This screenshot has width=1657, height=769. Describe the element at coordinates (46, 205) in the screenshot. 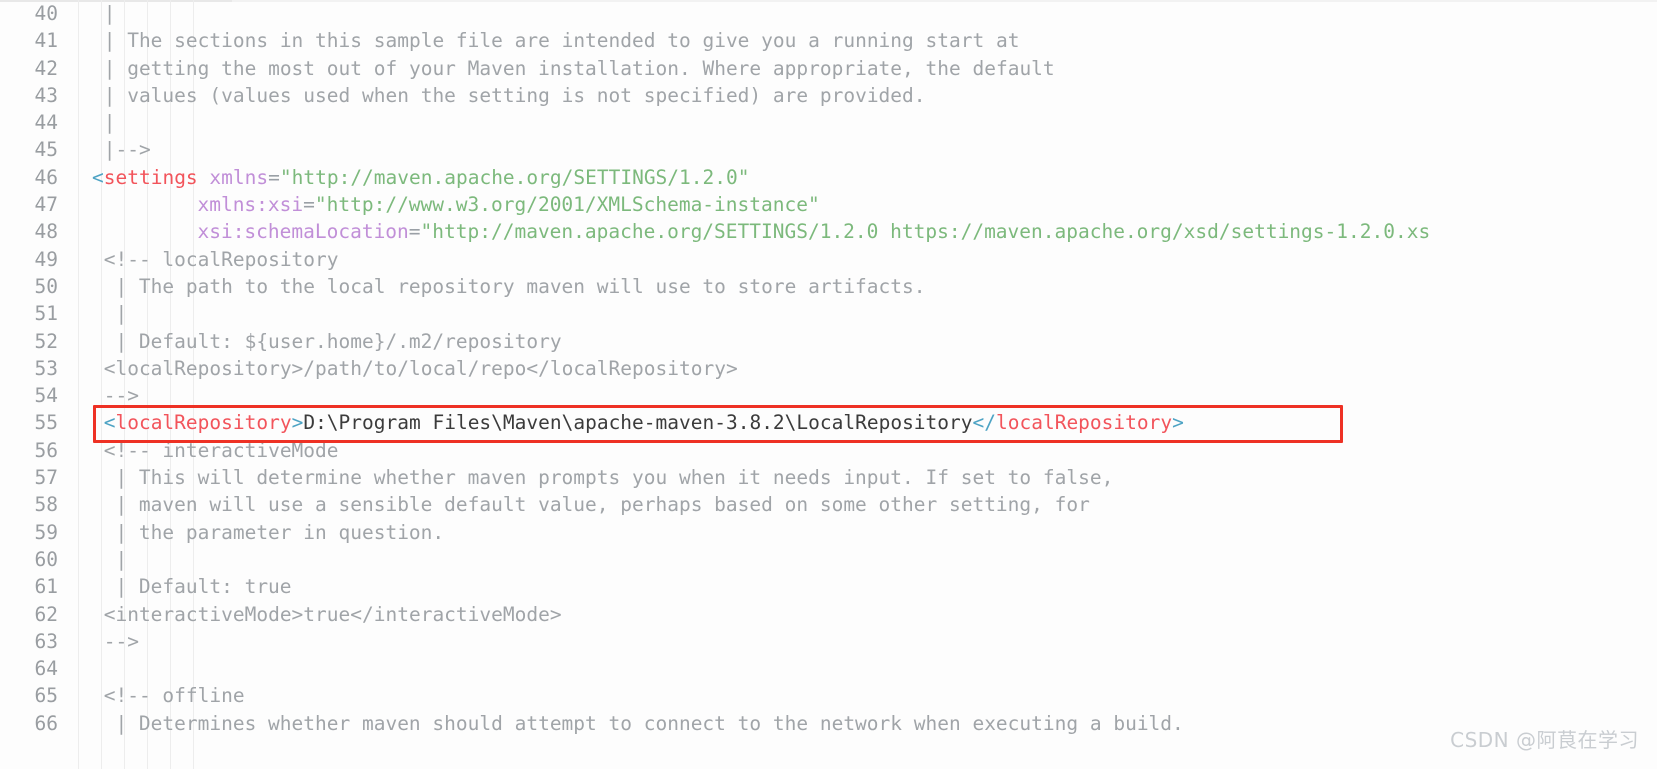

I see `line-number: 47` at that location.